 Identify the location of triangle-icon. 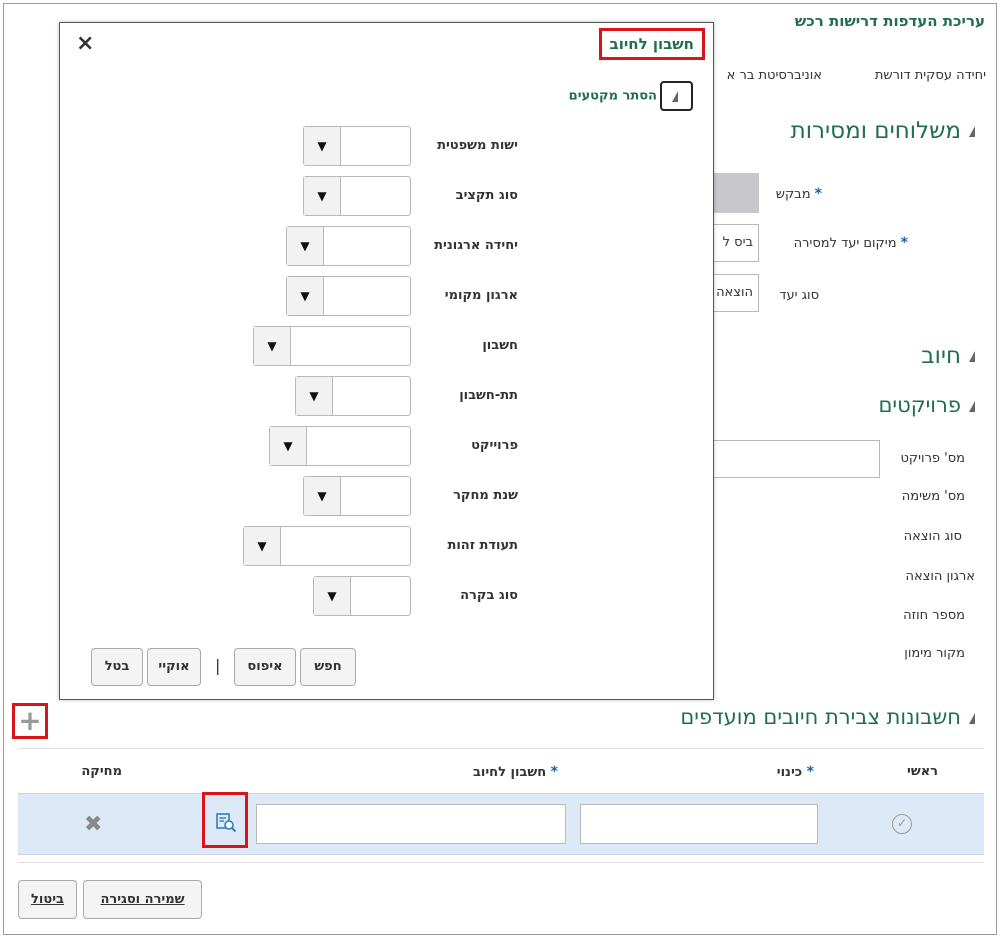
(676, 96).